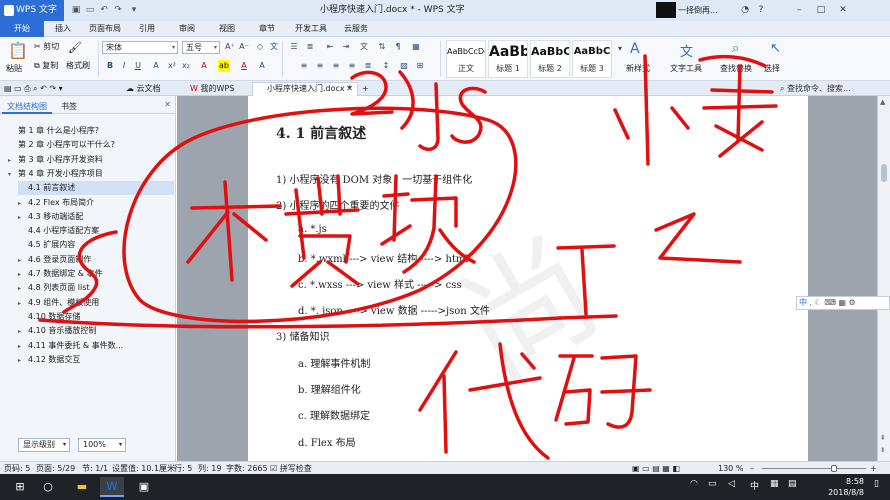  What do you see at coordinates (305, 89) in the screenshot?
I see `document-tab: 小程序快速入门.docx * ✕` at bounding box center [305, 89].